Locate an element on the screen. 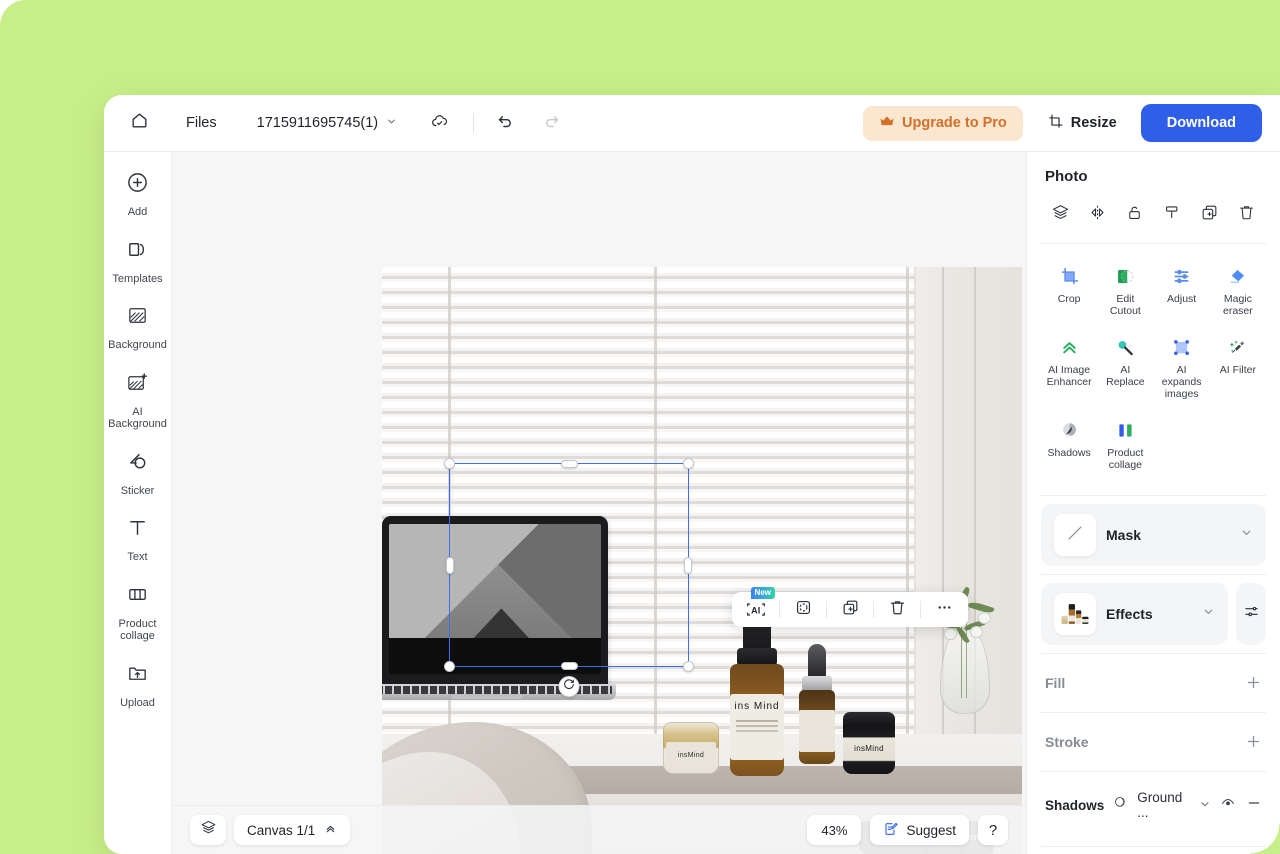 Image resolution: width=1280 pixels, height=854 pixels. sidebar-item-background: Background is located at coordinates (138, 326).